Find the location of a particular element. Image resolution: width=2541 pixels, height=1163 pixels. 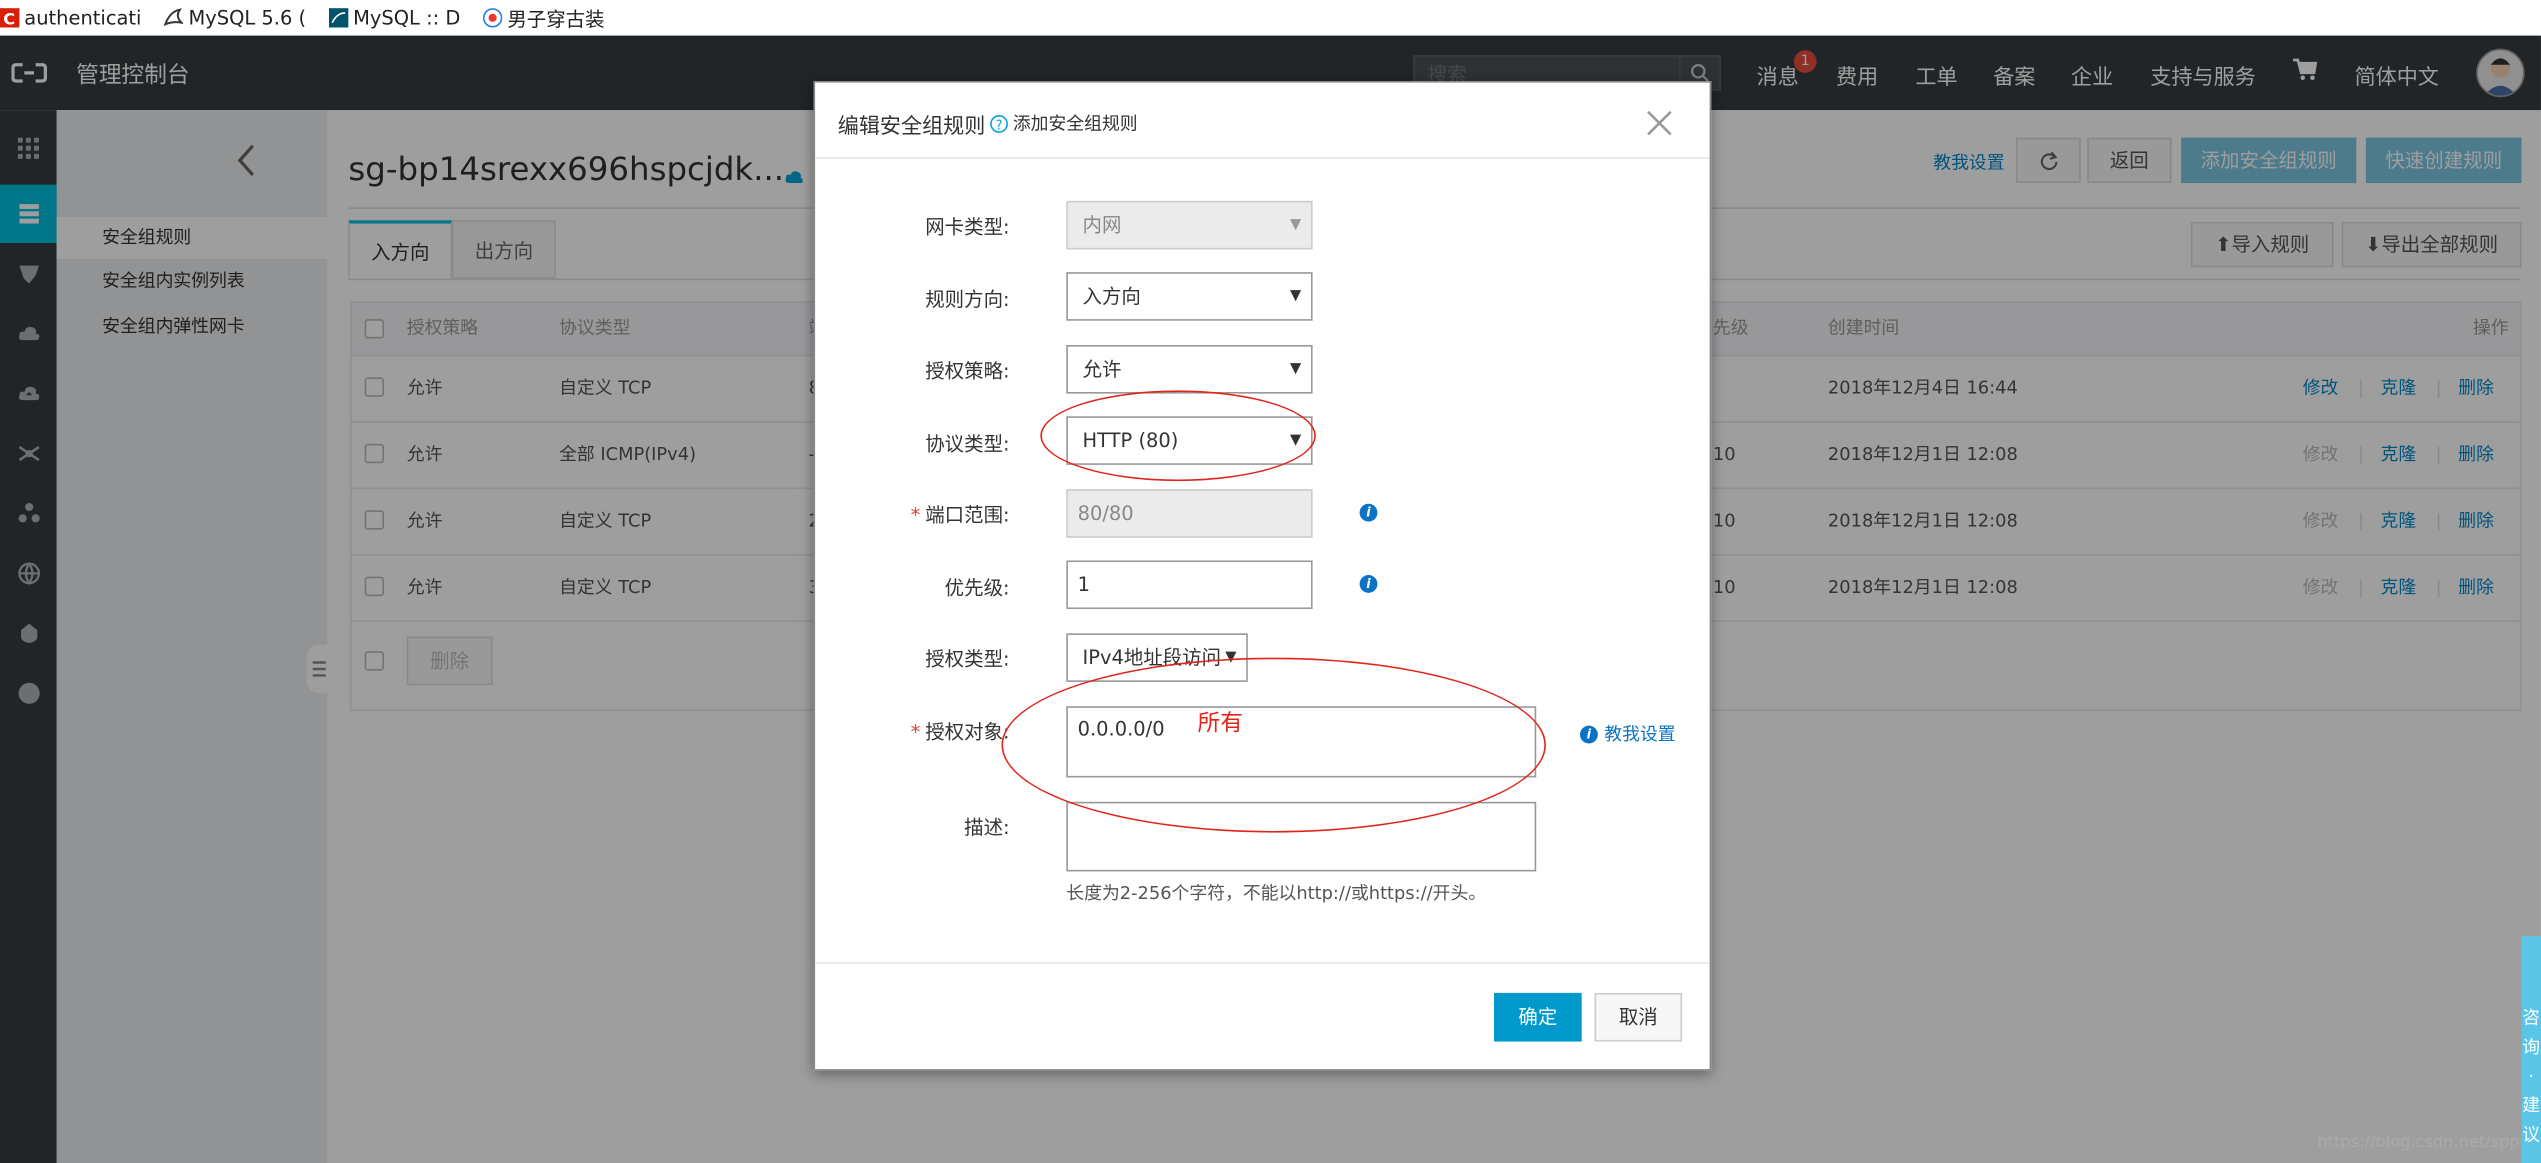

protocol-label: 协议类型: is located at coordinates (967, 444).